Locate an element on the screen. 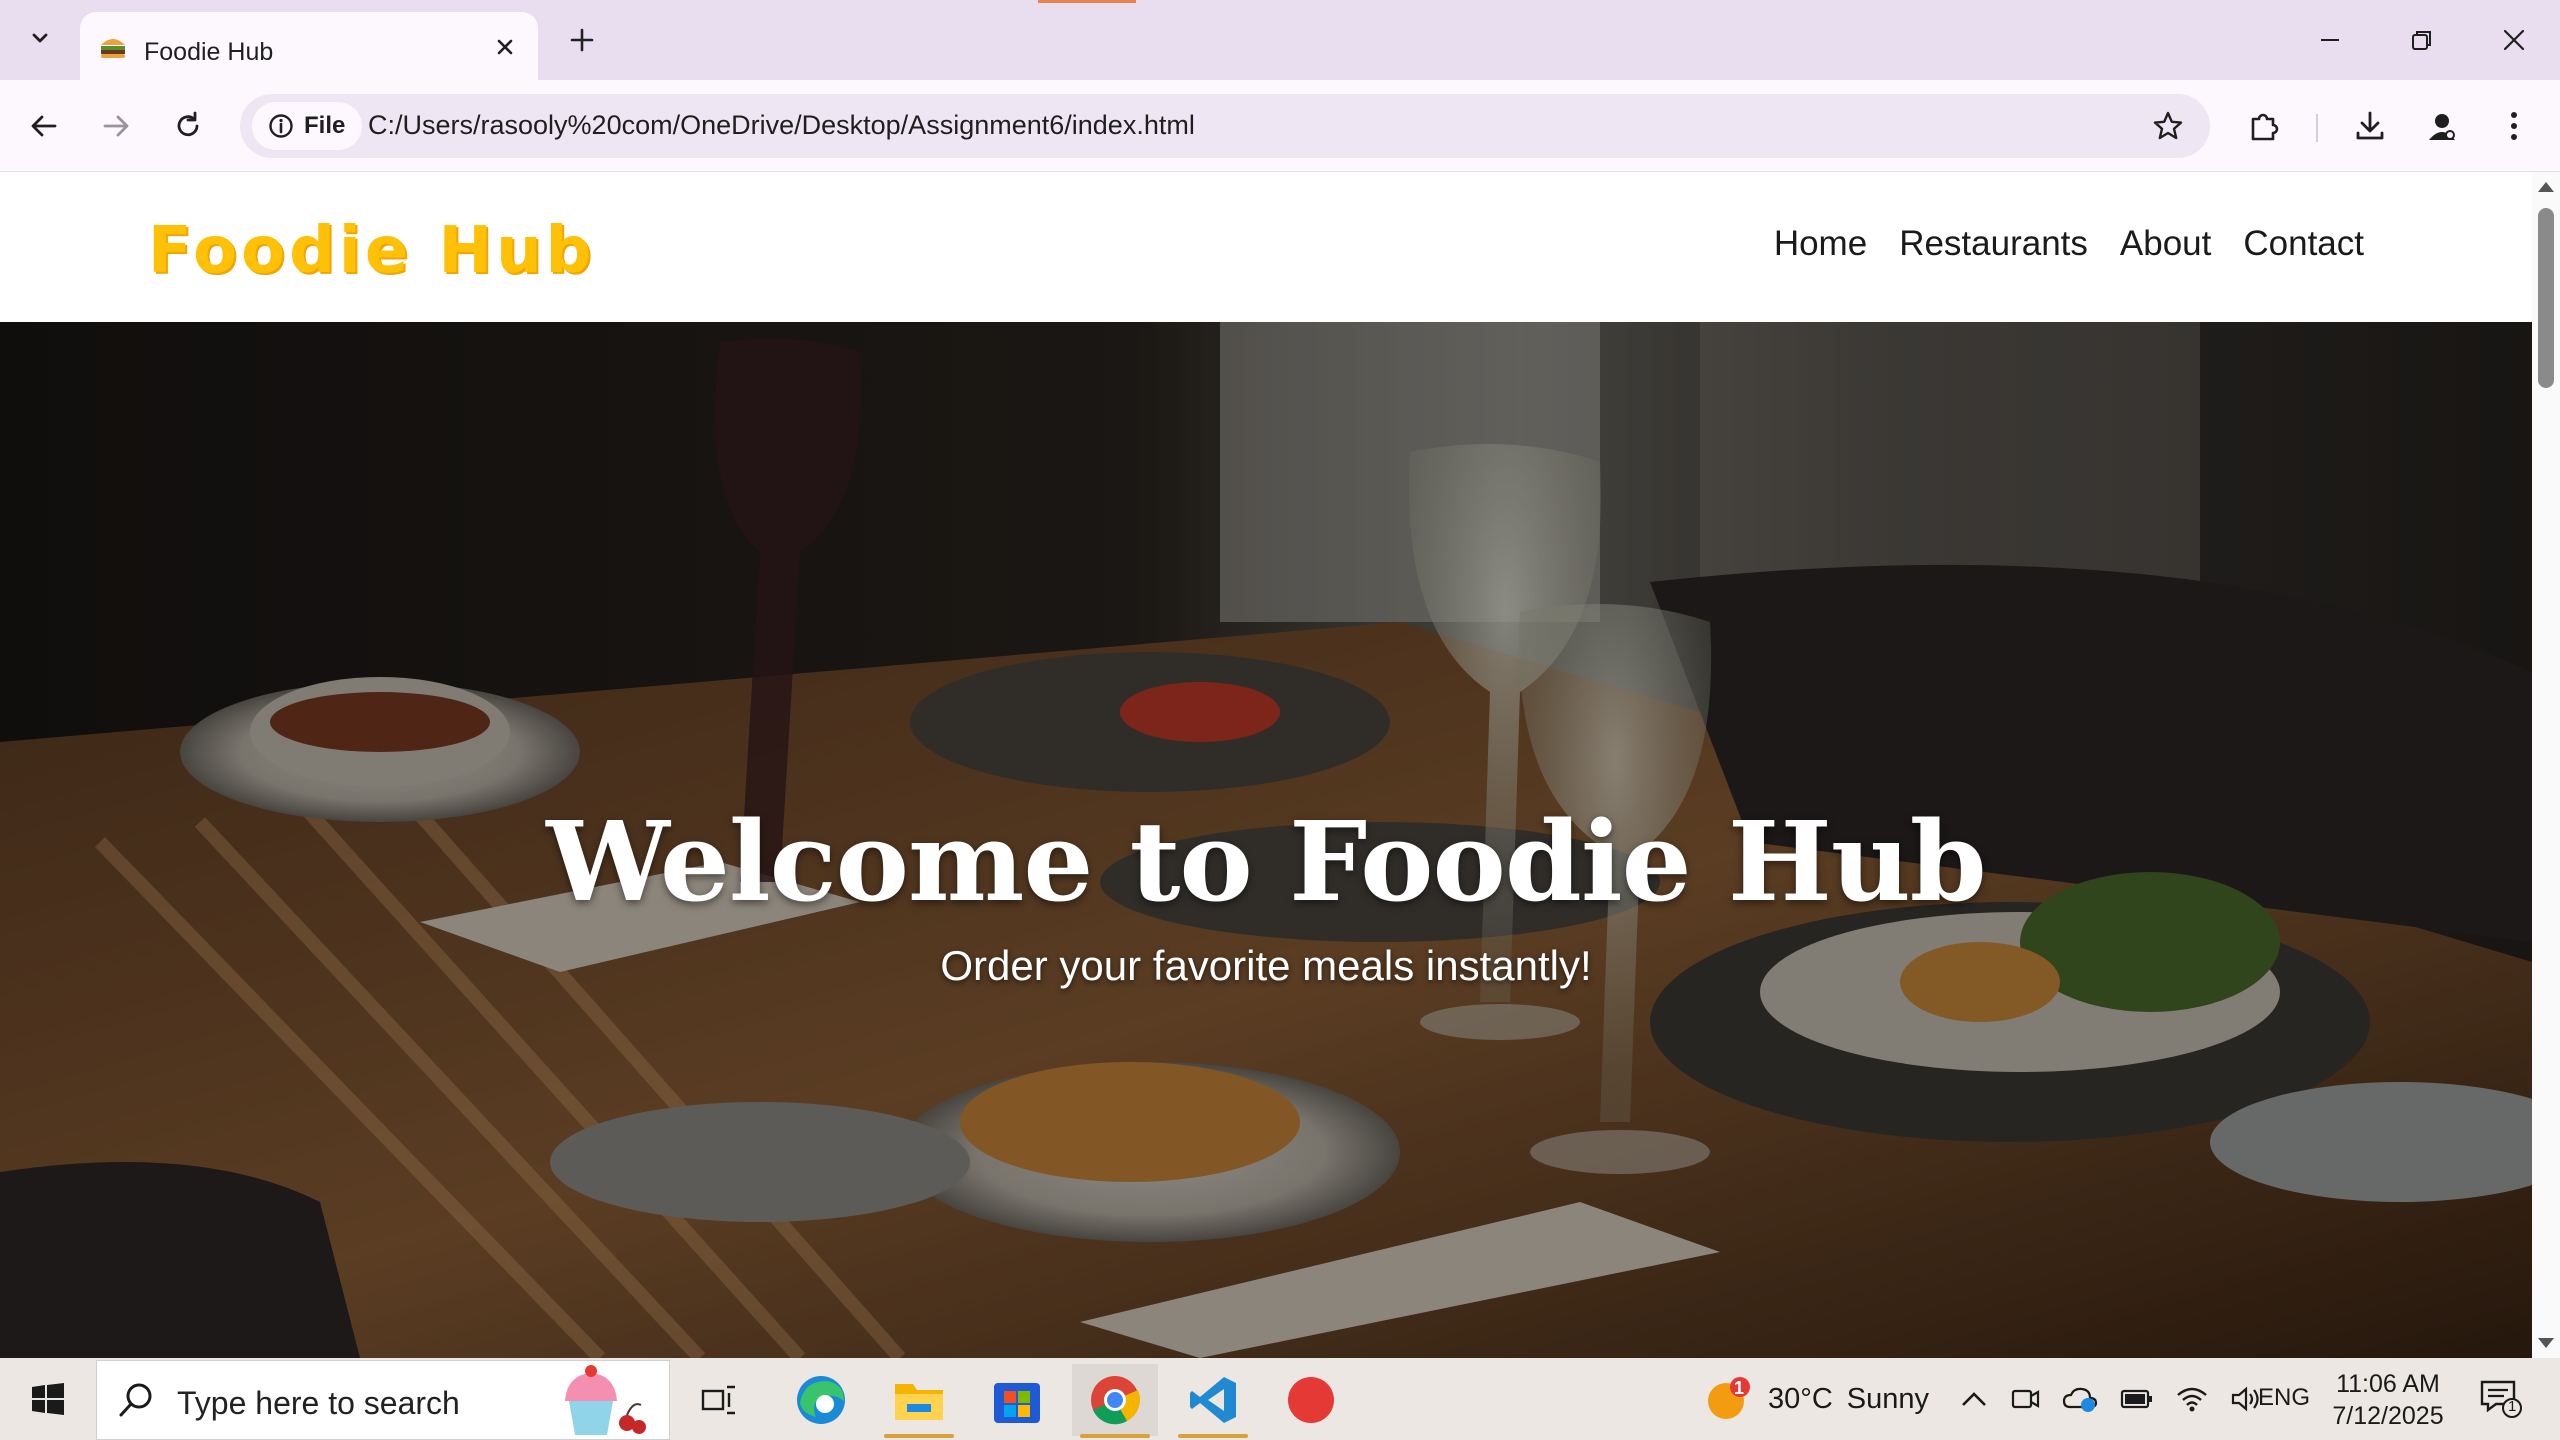 This screenshot has height=1440, width=2560. avatar-icon is located at coordinates (2442, 127).